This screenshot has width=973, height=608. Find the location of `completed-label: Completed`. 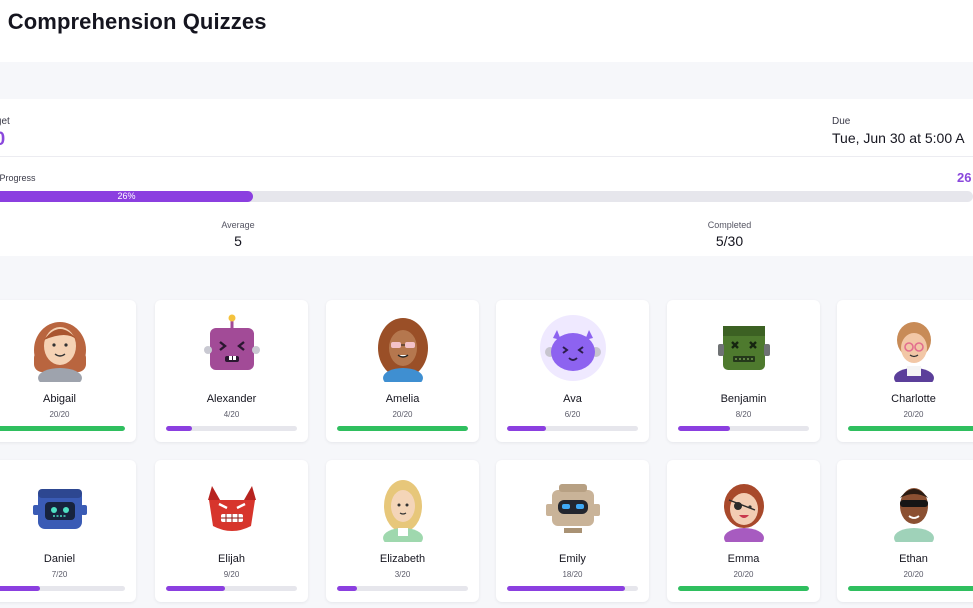

completed-label: Completed is located at coordinates (729, 225).